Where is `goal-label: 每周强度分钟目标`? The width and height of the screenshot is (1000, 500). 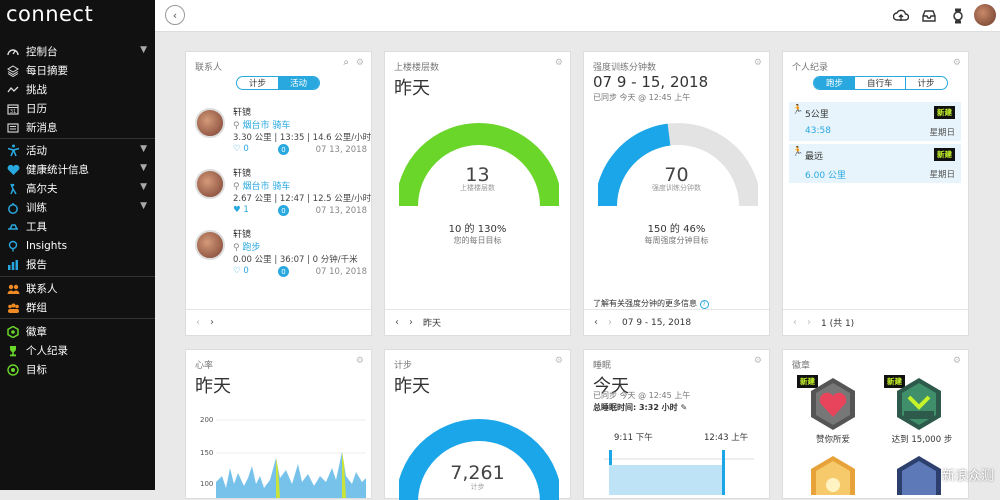 goal-label: 每周强度分钟目标 is located at coordinates (676, 240).